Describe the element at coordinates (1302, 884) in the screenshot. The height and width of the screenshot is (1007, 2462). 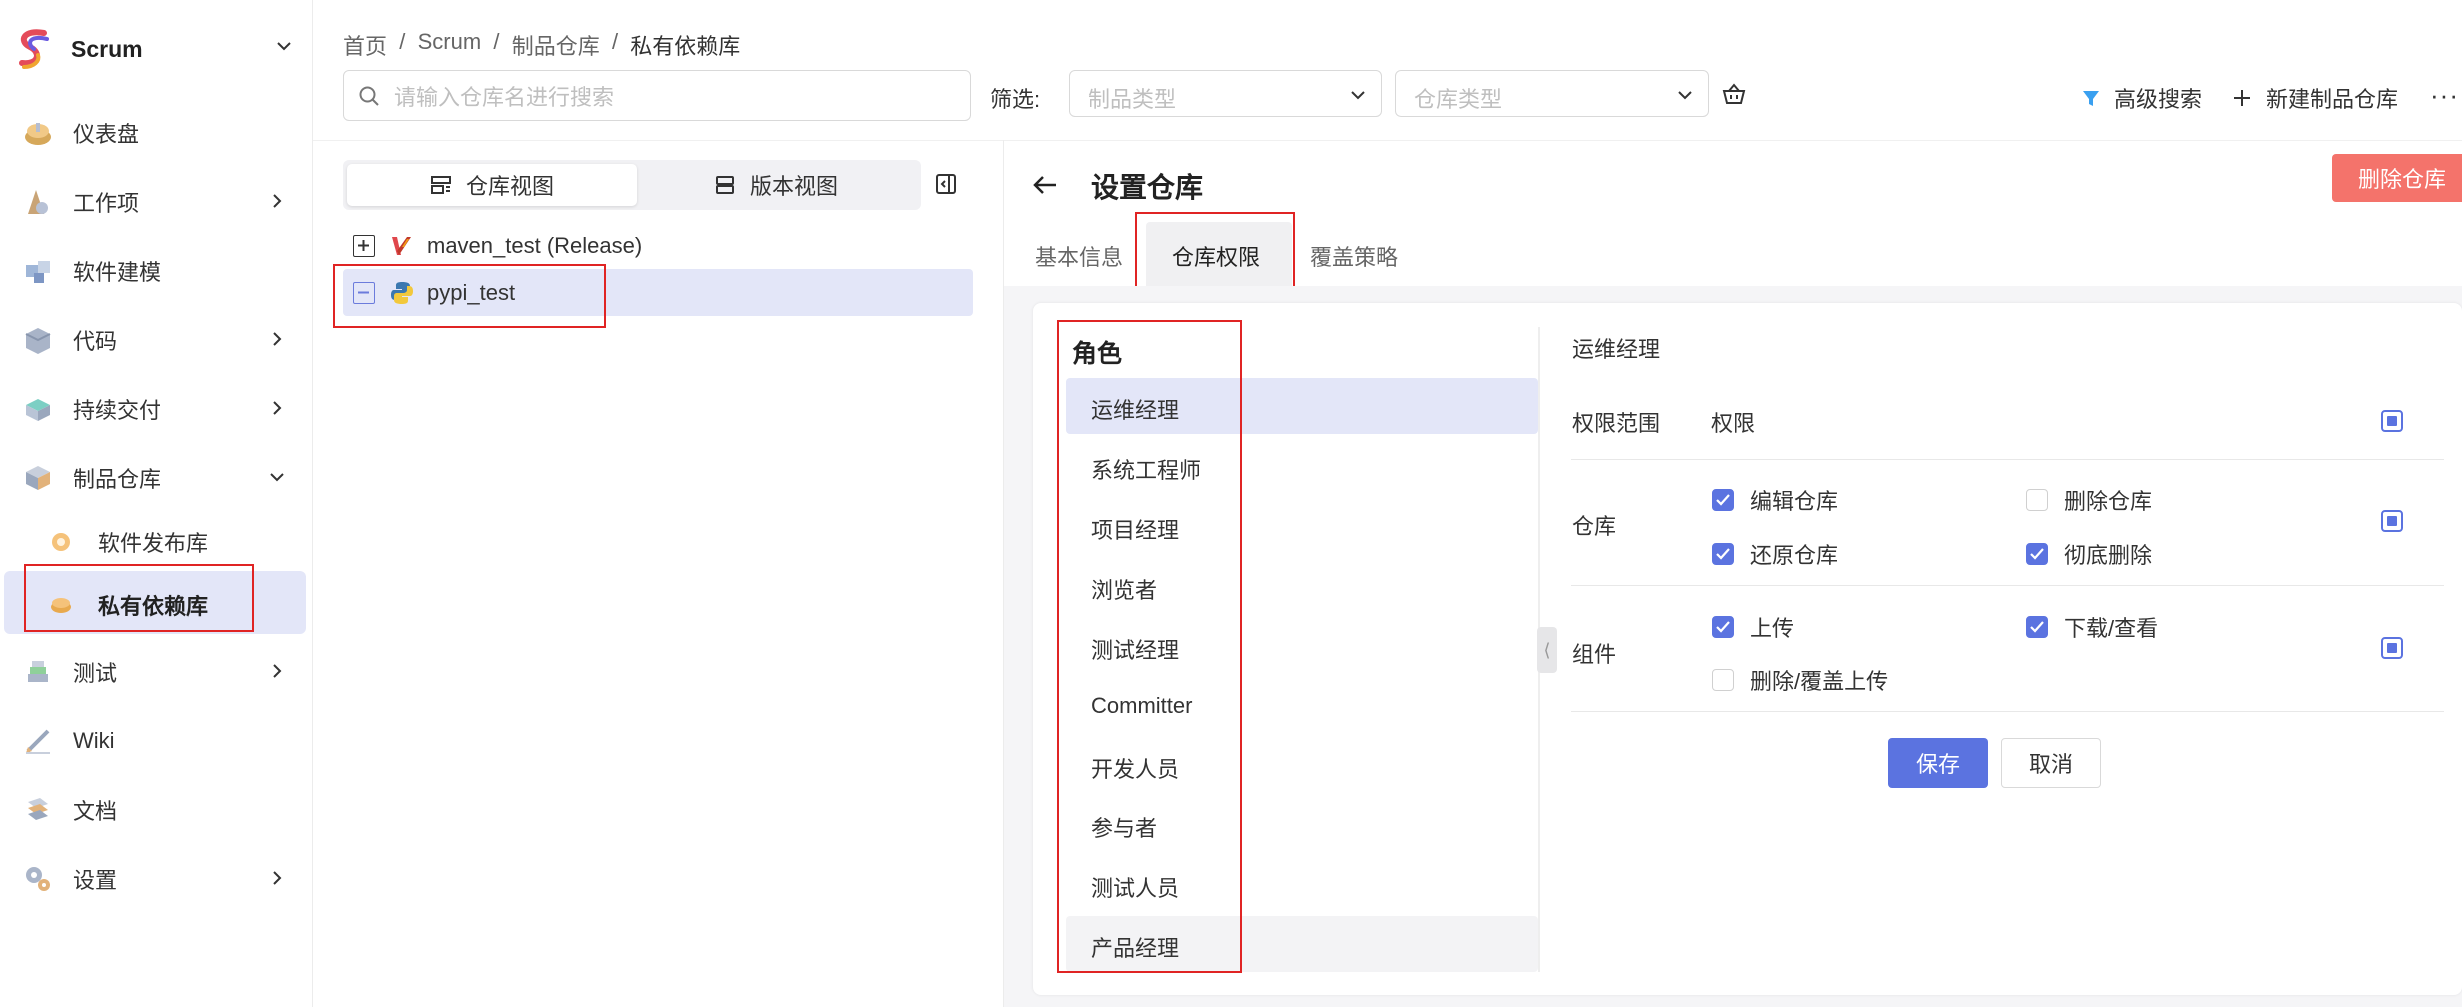
I see `role-item: 测试人员` at that location.